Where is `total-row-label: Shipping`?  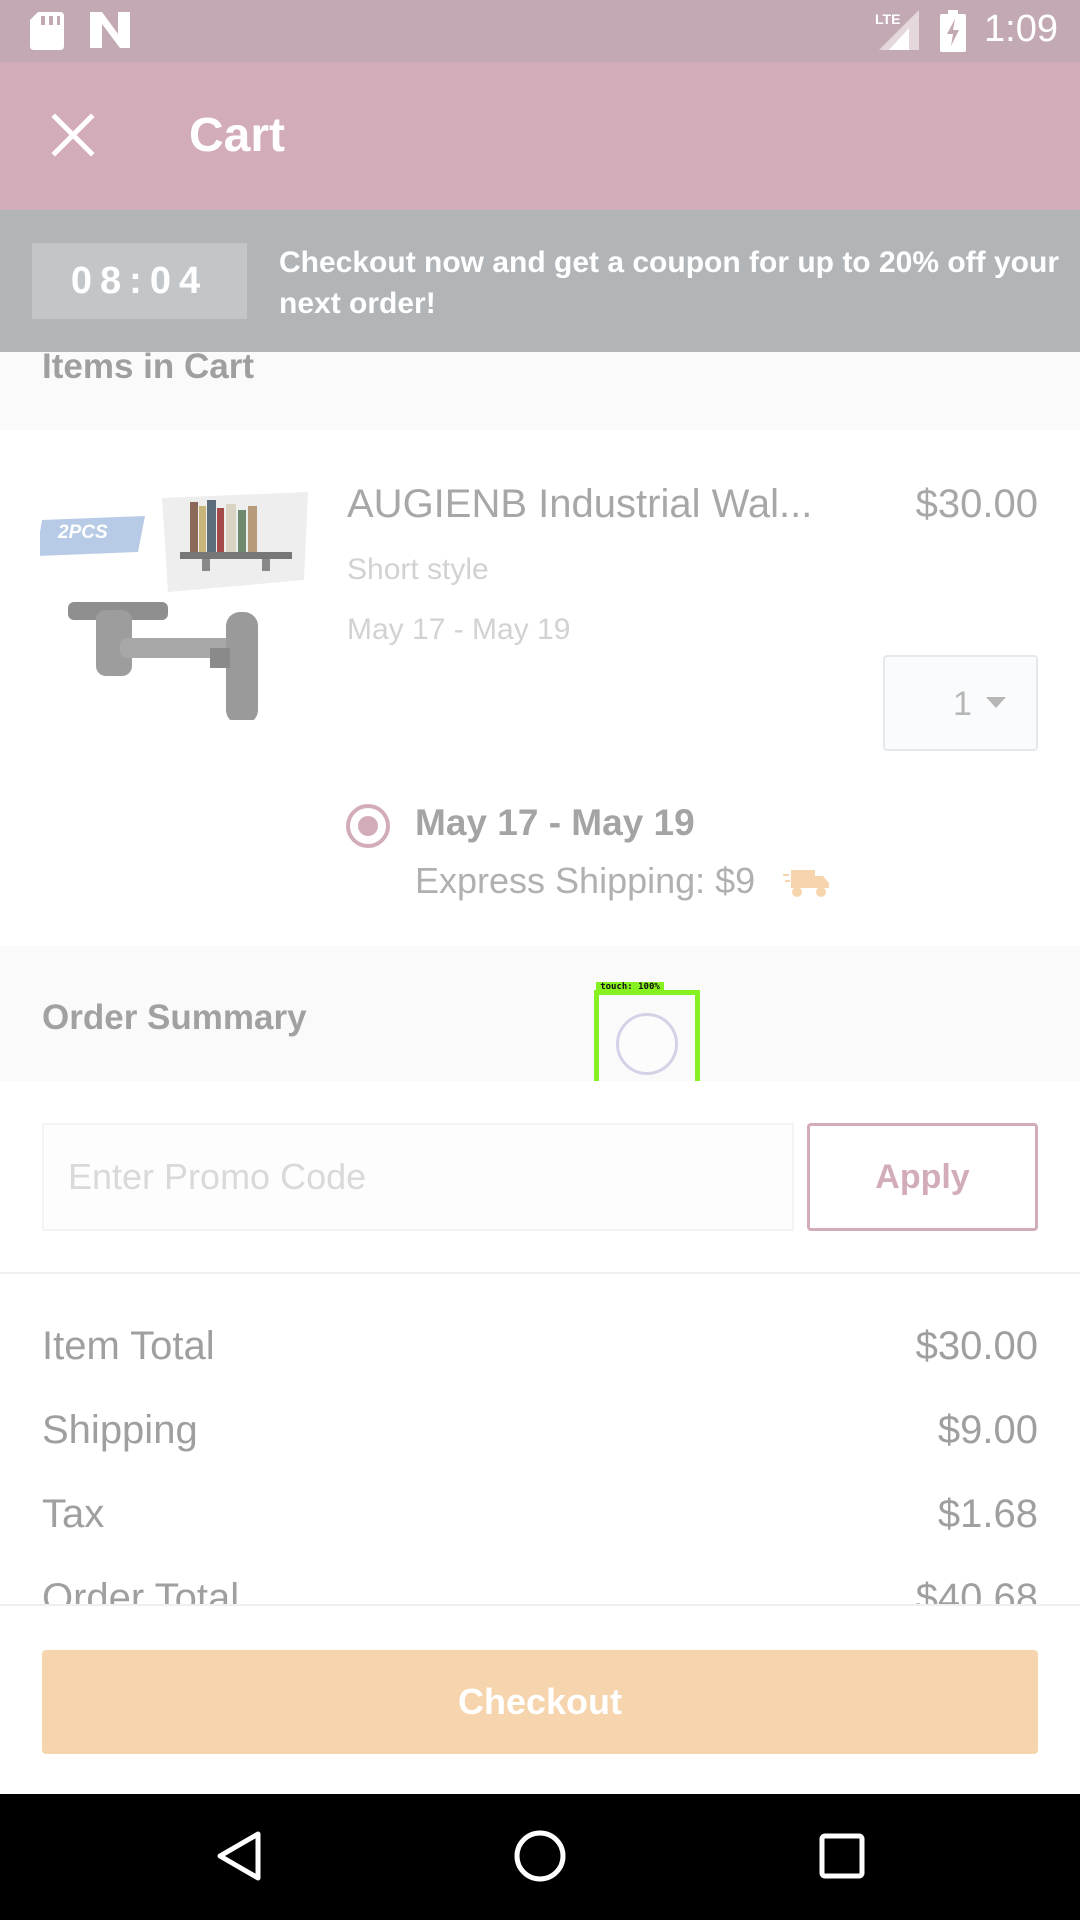
total-row-label: Shipping is located at coordinates (120, 1430).